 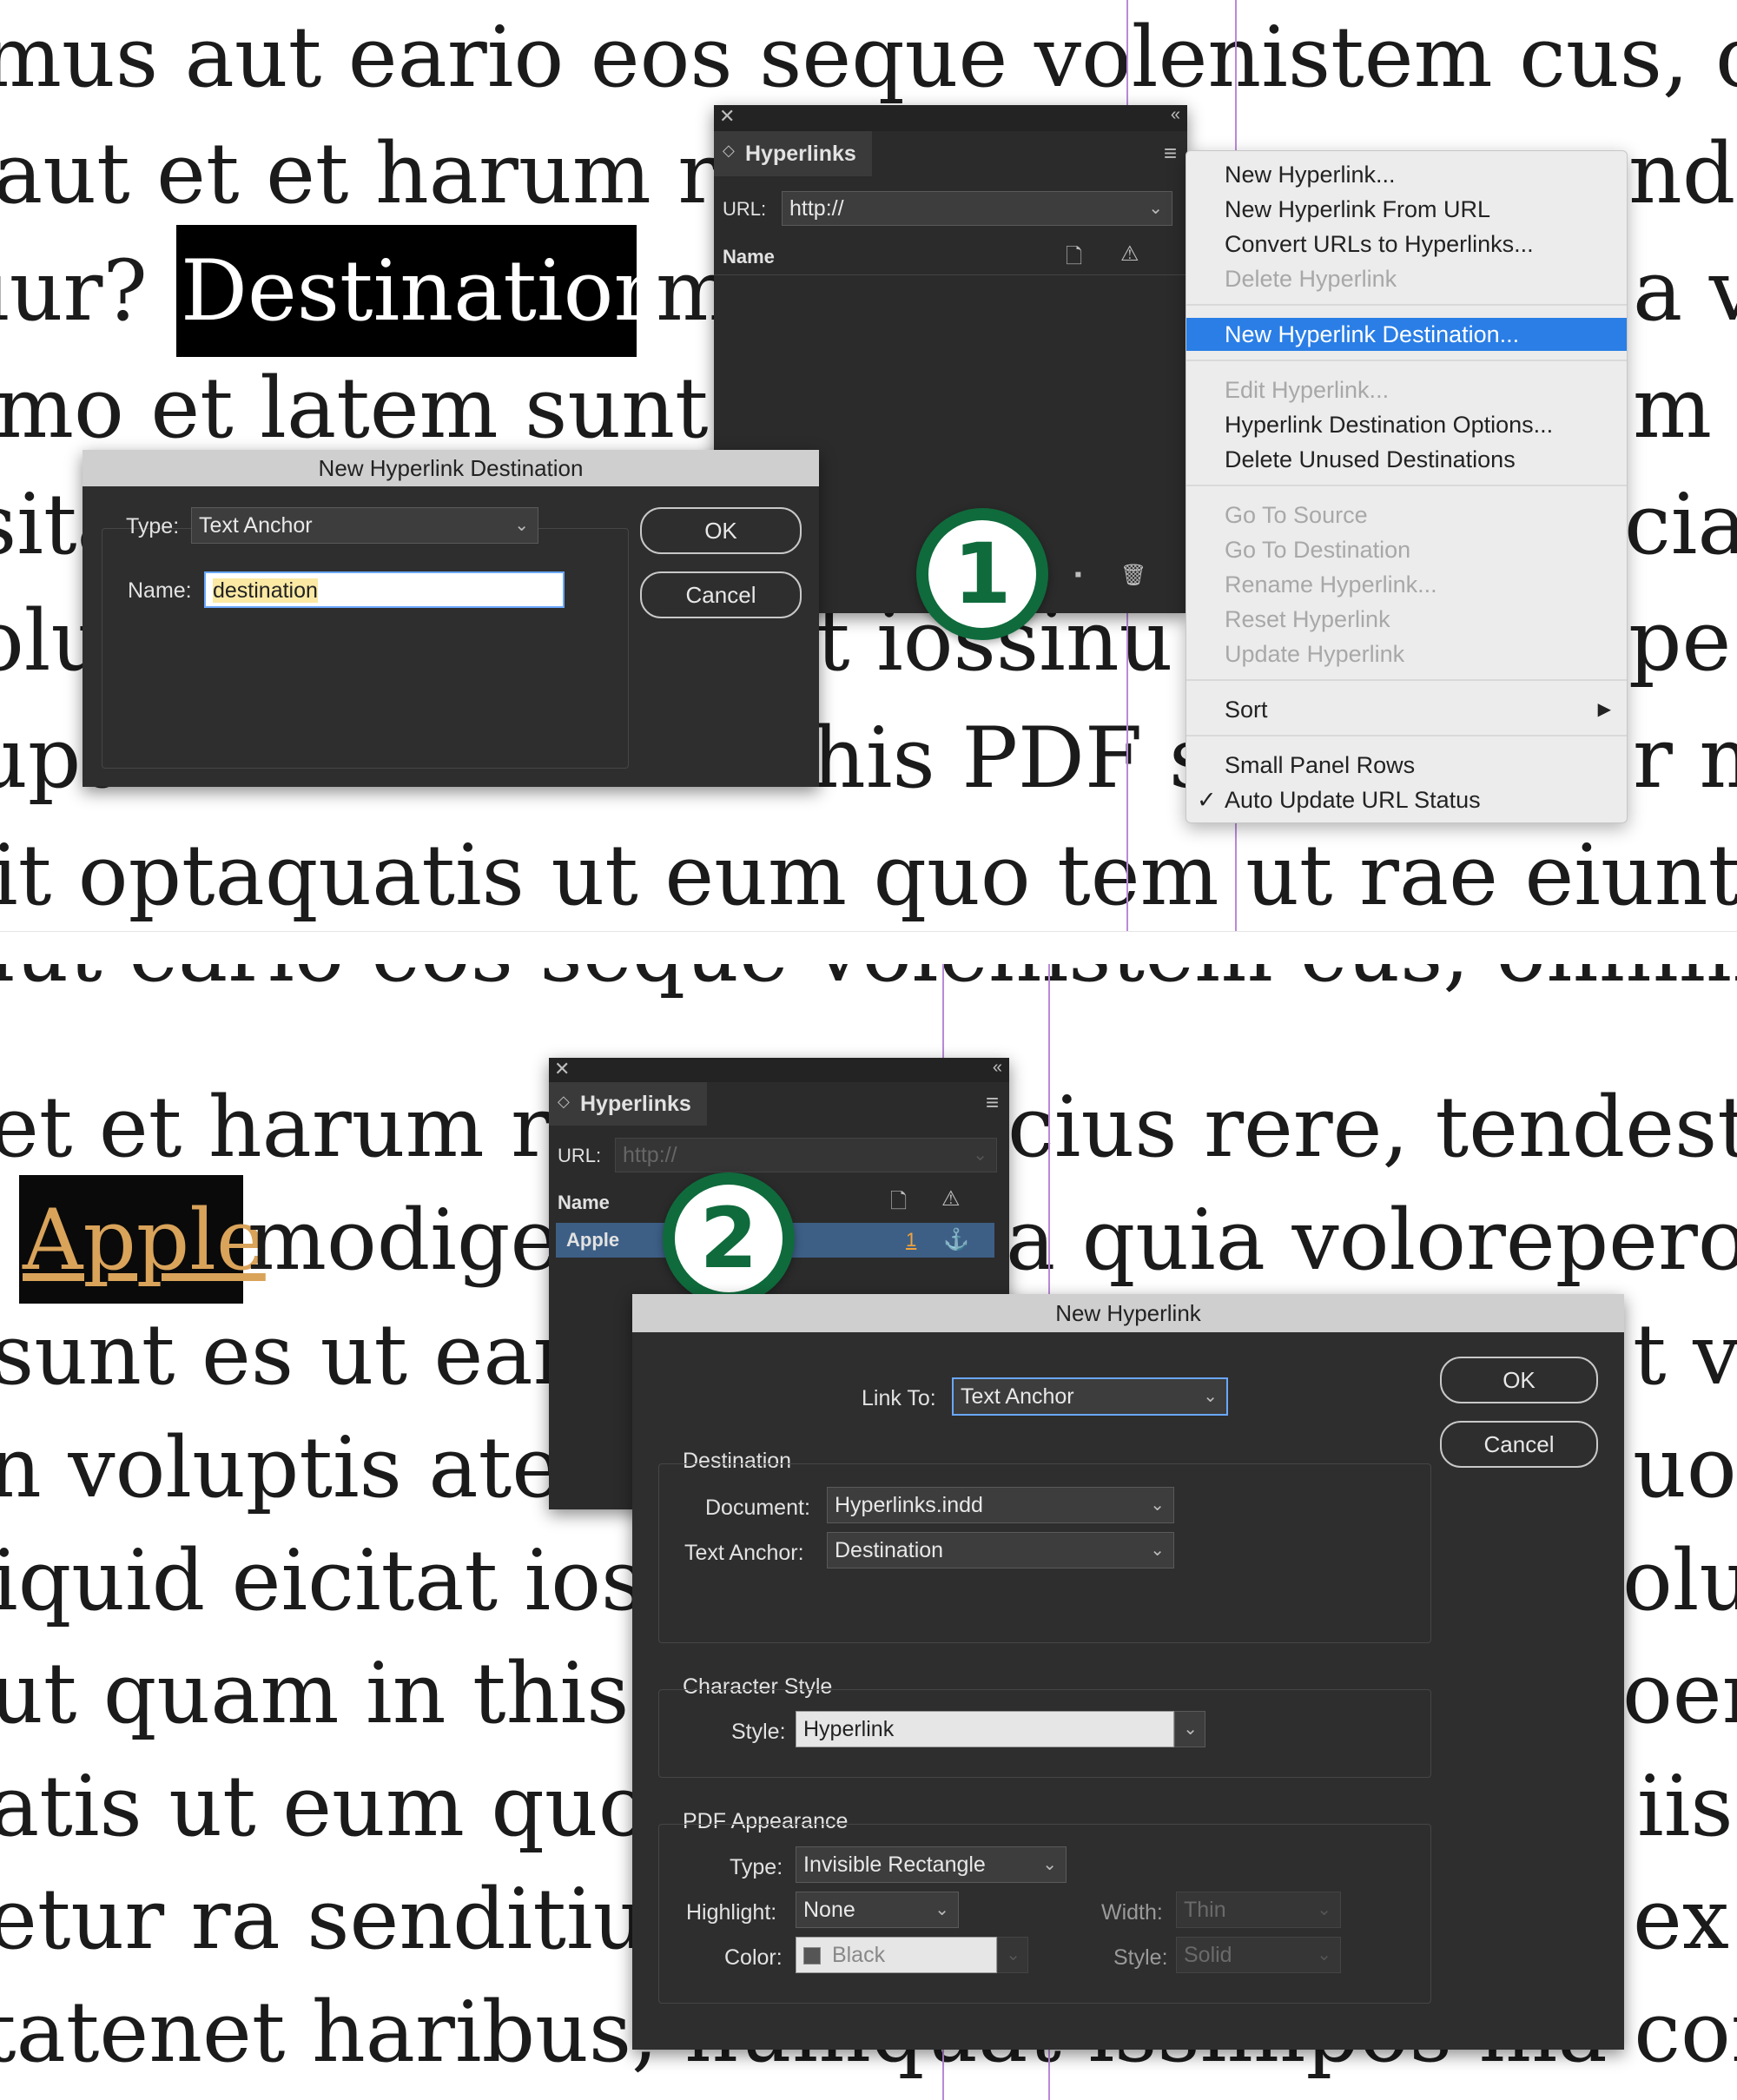 What do you see at coordinates (593, 1240) in the screenshot?
I see `row-name: Apple` at bounding box center [593, 1240].